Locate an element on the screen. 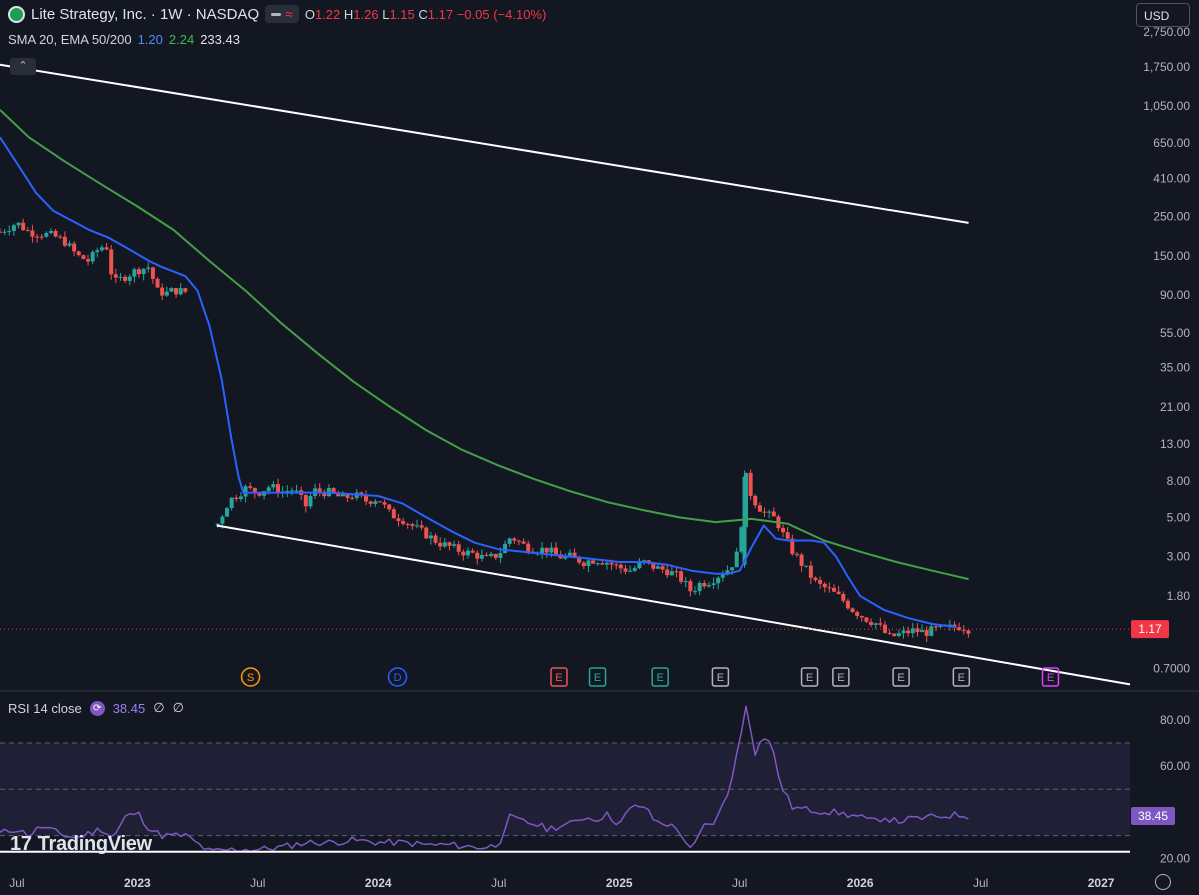 The height and width of the screenshot is (895, 1199). price-axis-tick: 1,750.00 is located at coordinates (1166, 67).